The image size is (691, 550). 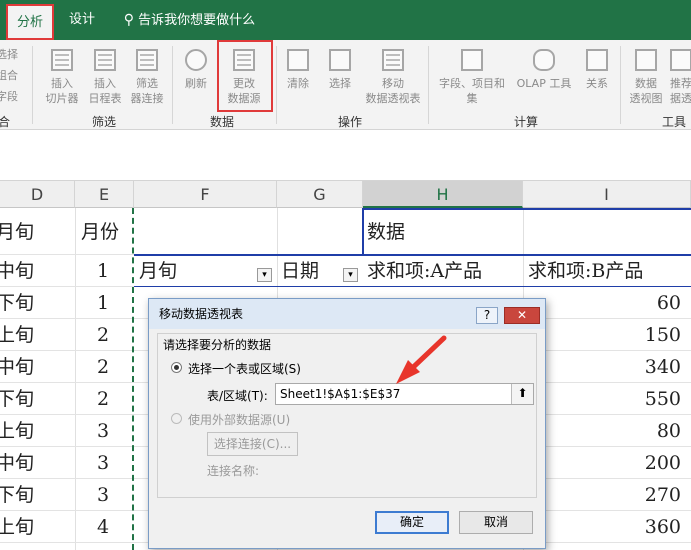 I want to click on search-icon: ⚲, so click(x=128, y=20).